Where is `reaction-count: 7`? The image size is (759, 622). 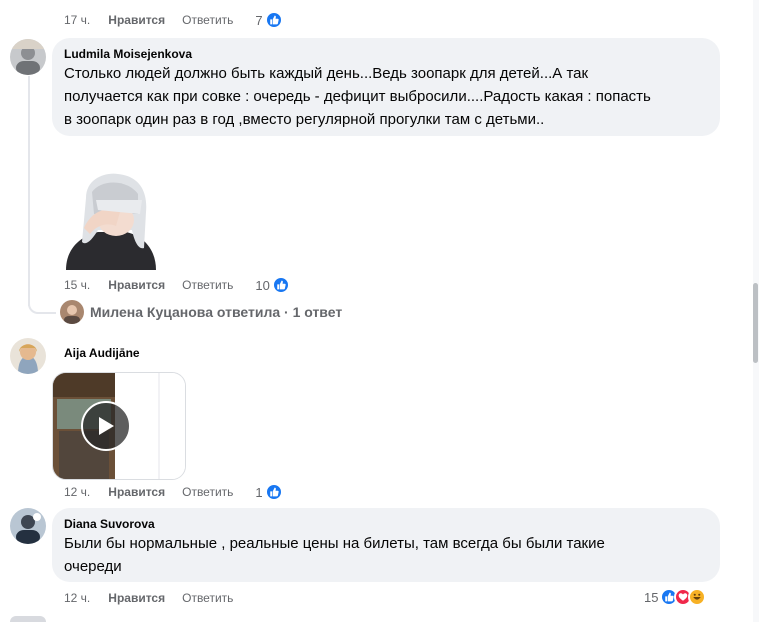 reaction-count: 7 is located at coordinates (258, 20).